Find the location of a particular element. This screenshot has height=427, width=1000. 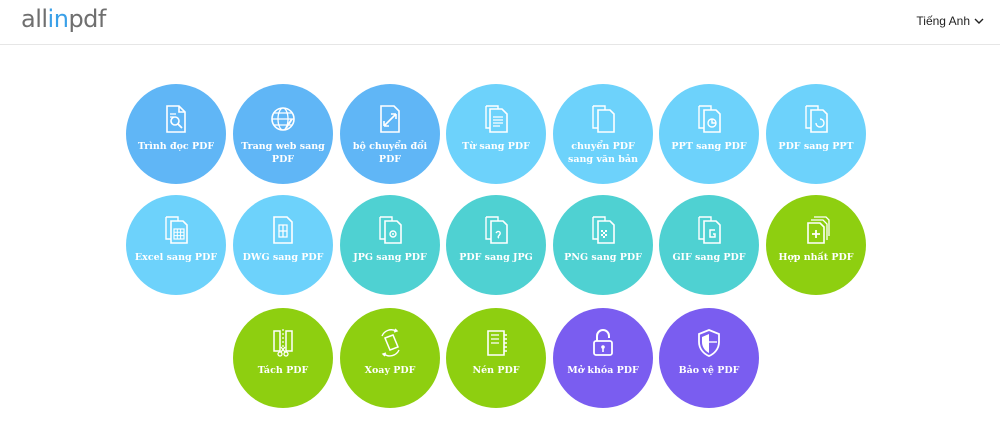

convert-icon is located at coordinates (390, 119).